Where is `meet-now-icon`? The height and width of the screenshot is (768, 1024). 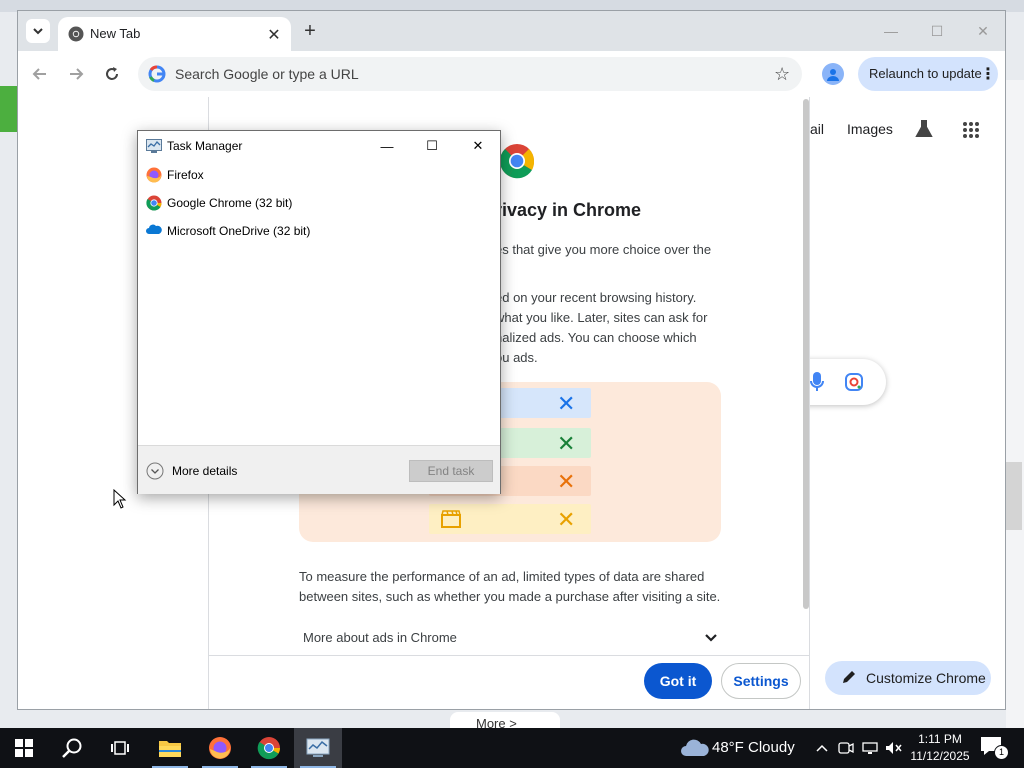
meet-now-icon is located at coordinates (846, 748).